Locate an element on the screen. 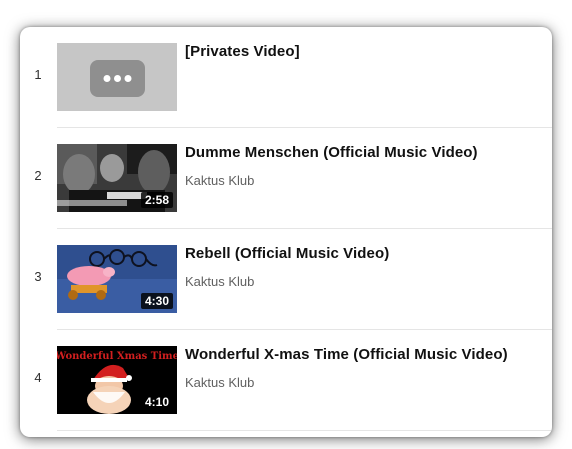  video-title: Dumme Menschen (Official Music Video) is located at coordinates (364, 152).